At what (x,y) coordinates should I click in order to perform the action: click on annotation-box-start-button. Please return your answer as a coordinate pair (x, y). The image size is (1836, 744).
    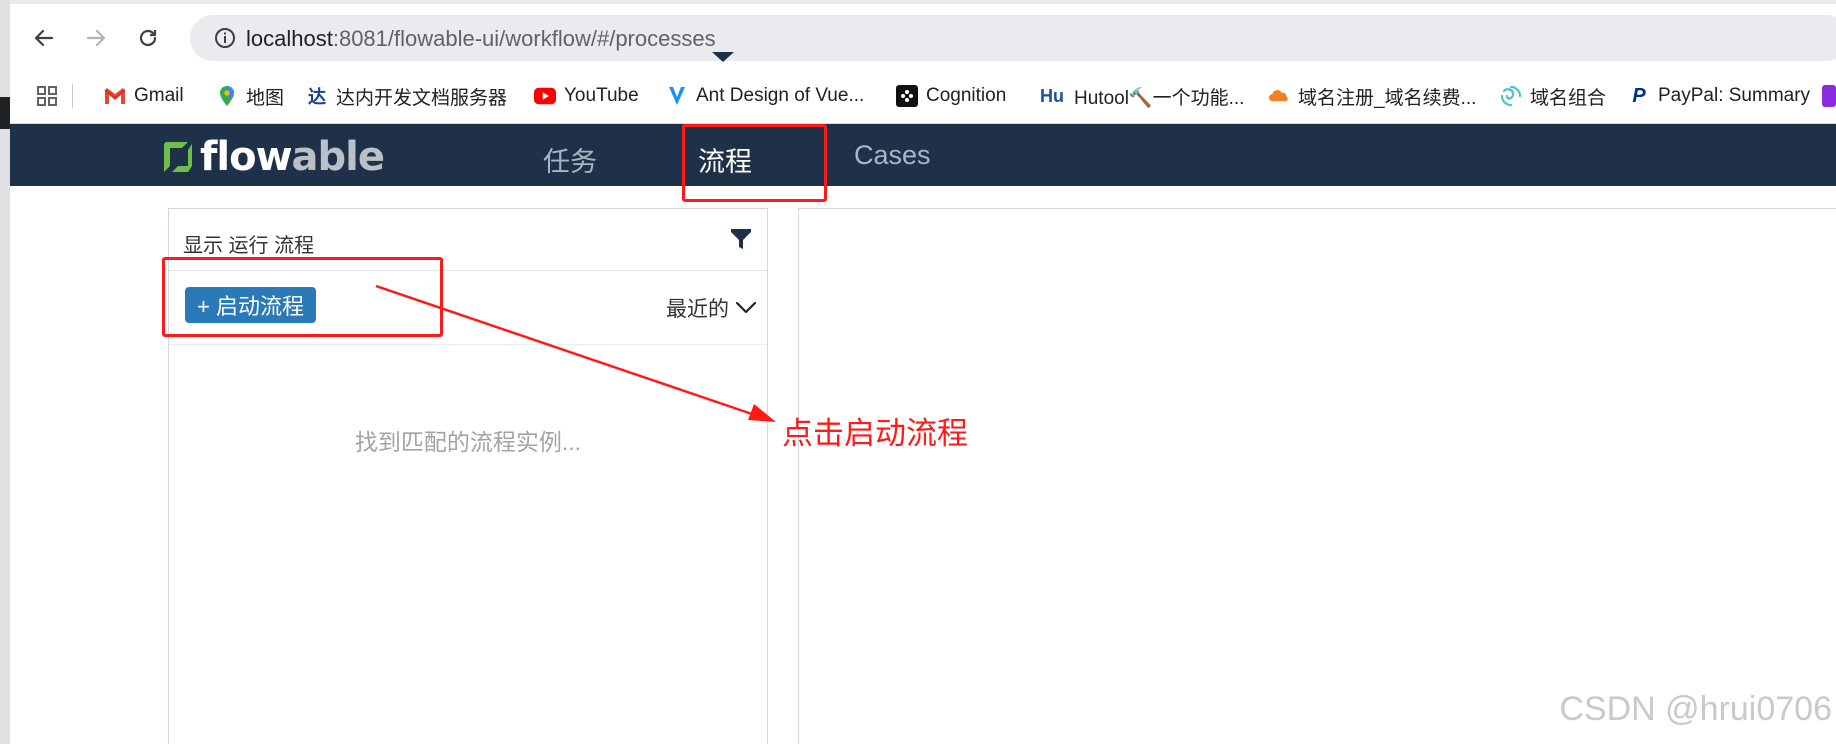
    Looking at the image, I should click on (302, 297).